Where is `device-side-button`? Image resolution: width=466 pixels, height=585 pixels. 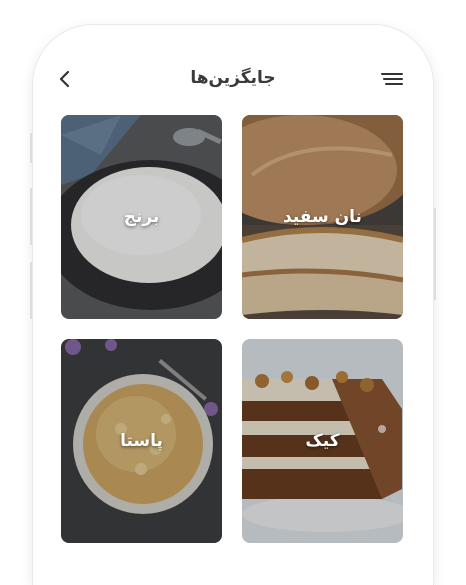
device-side-button is located at coordinates (434, 254).